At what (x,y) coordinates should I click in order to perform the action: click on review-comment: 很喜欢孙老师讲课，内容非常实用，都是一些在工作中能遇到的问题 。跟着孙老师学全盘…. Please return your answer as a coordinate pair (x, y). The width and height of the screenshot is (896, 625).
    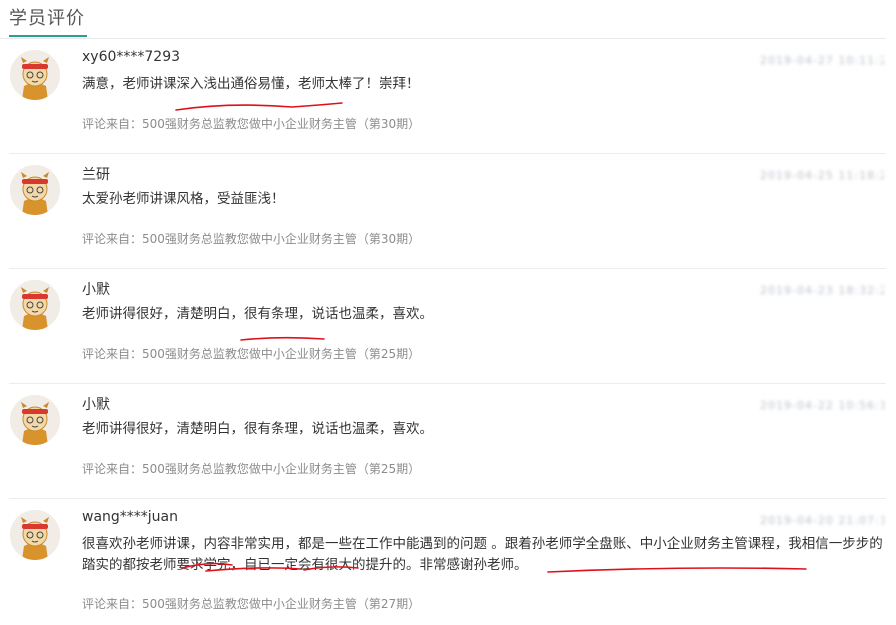
    Looking at the image, I should click on (482, 554).